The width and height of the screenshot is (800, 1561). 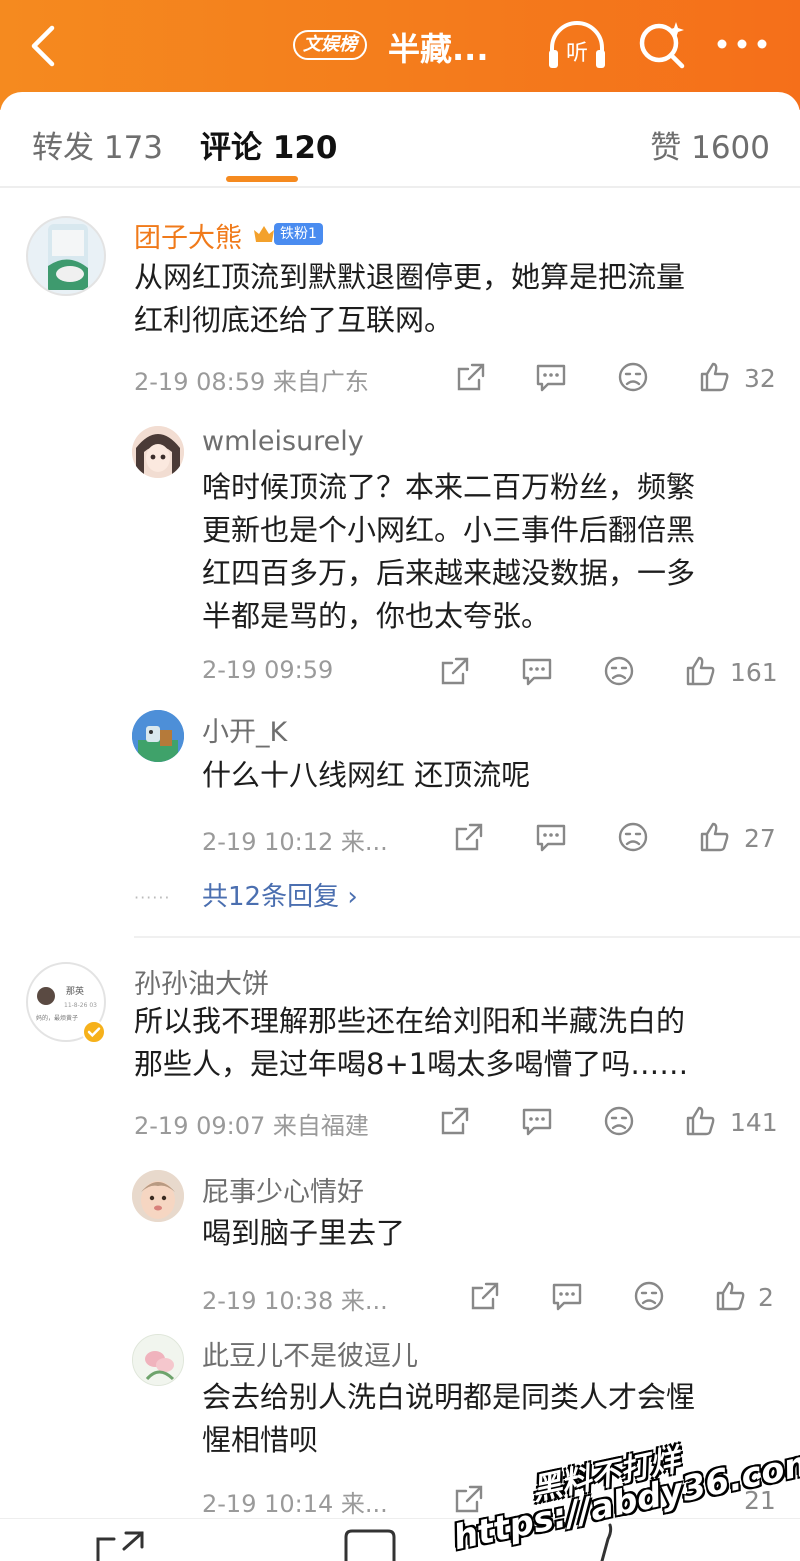 What do you see at coordinates (251, 382) in the screenshot?
I see `comment-time: 2-19 08:59 来自广东` at bounding box center [251, 382].